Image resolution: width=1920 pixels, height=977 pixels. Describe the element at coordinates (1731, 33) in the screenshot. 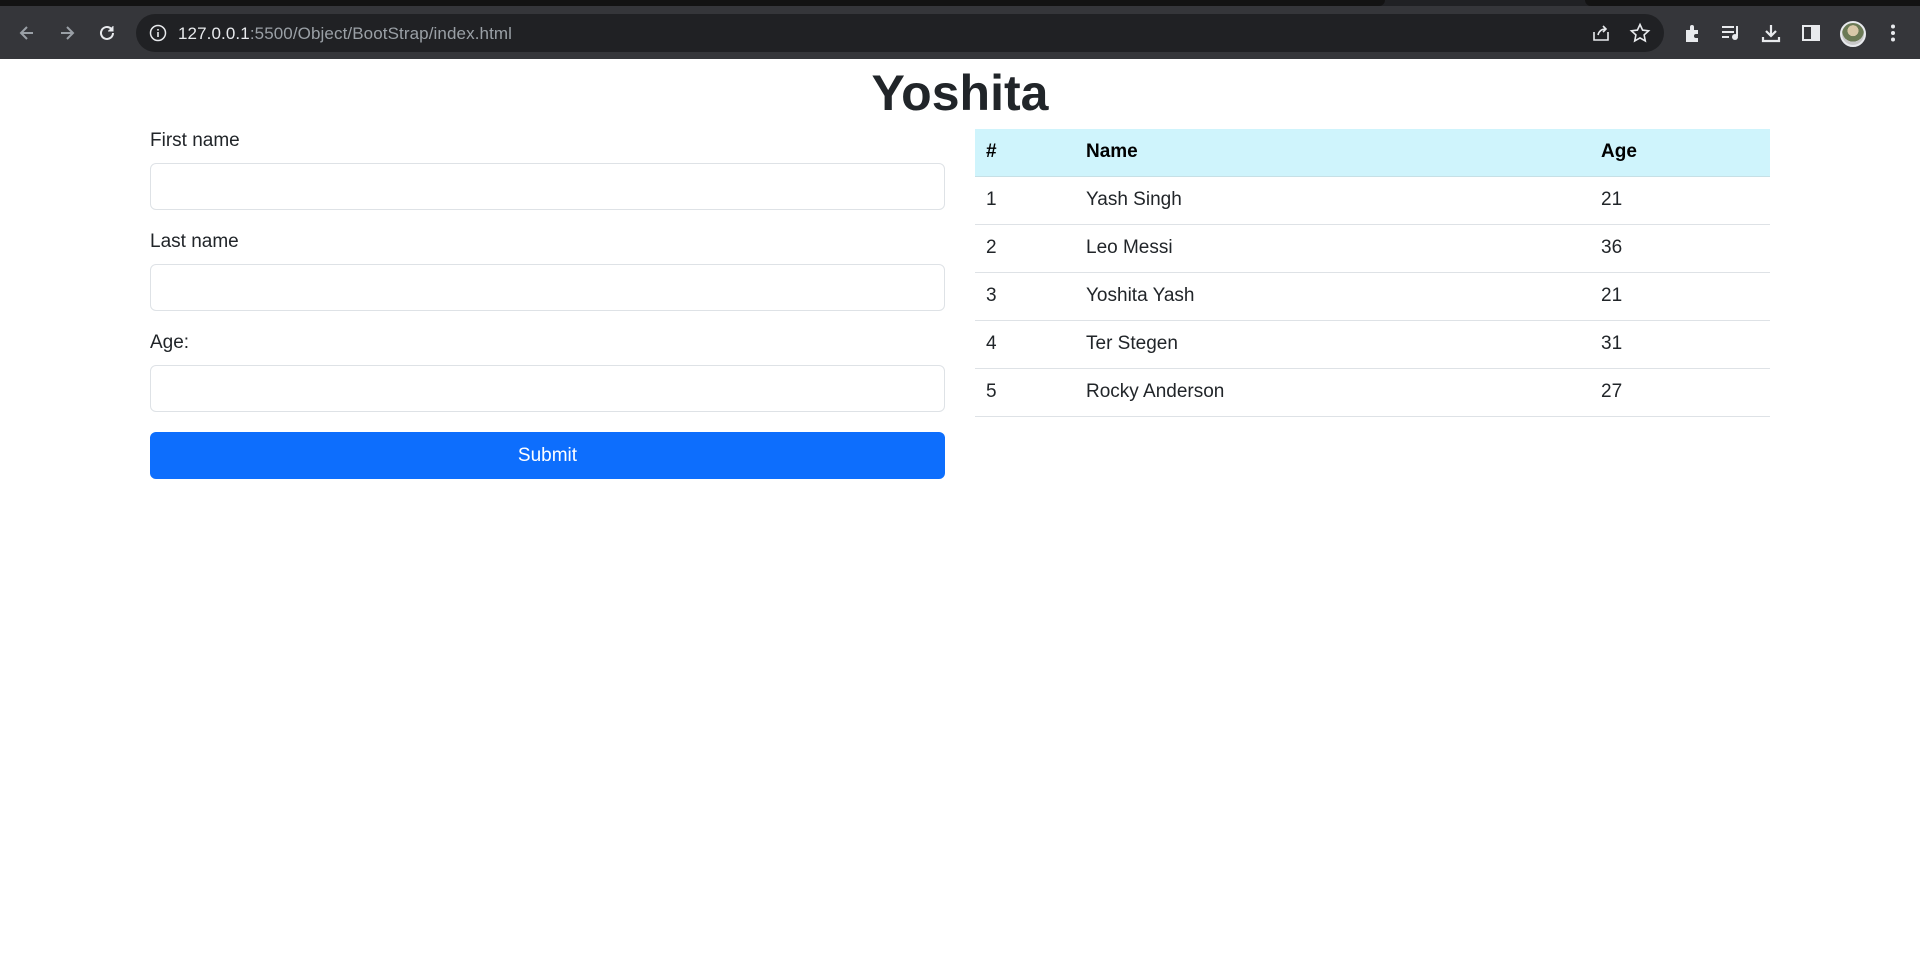

I see `media-icon` at that location.